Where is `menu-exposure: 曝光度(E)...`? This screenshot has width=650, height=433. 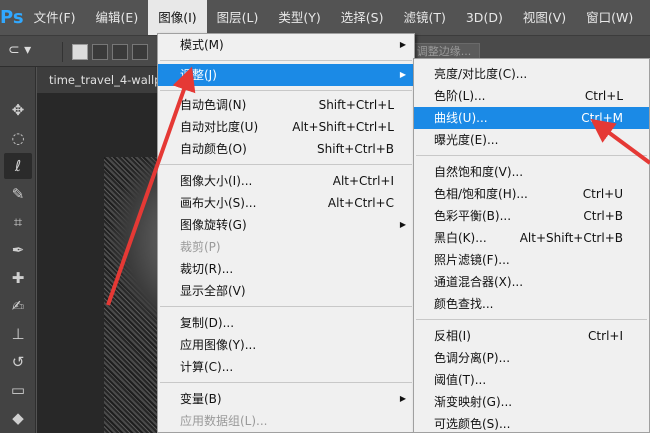 menu-exposure: 曝光度(E)... is located at coordinates (531, 140).